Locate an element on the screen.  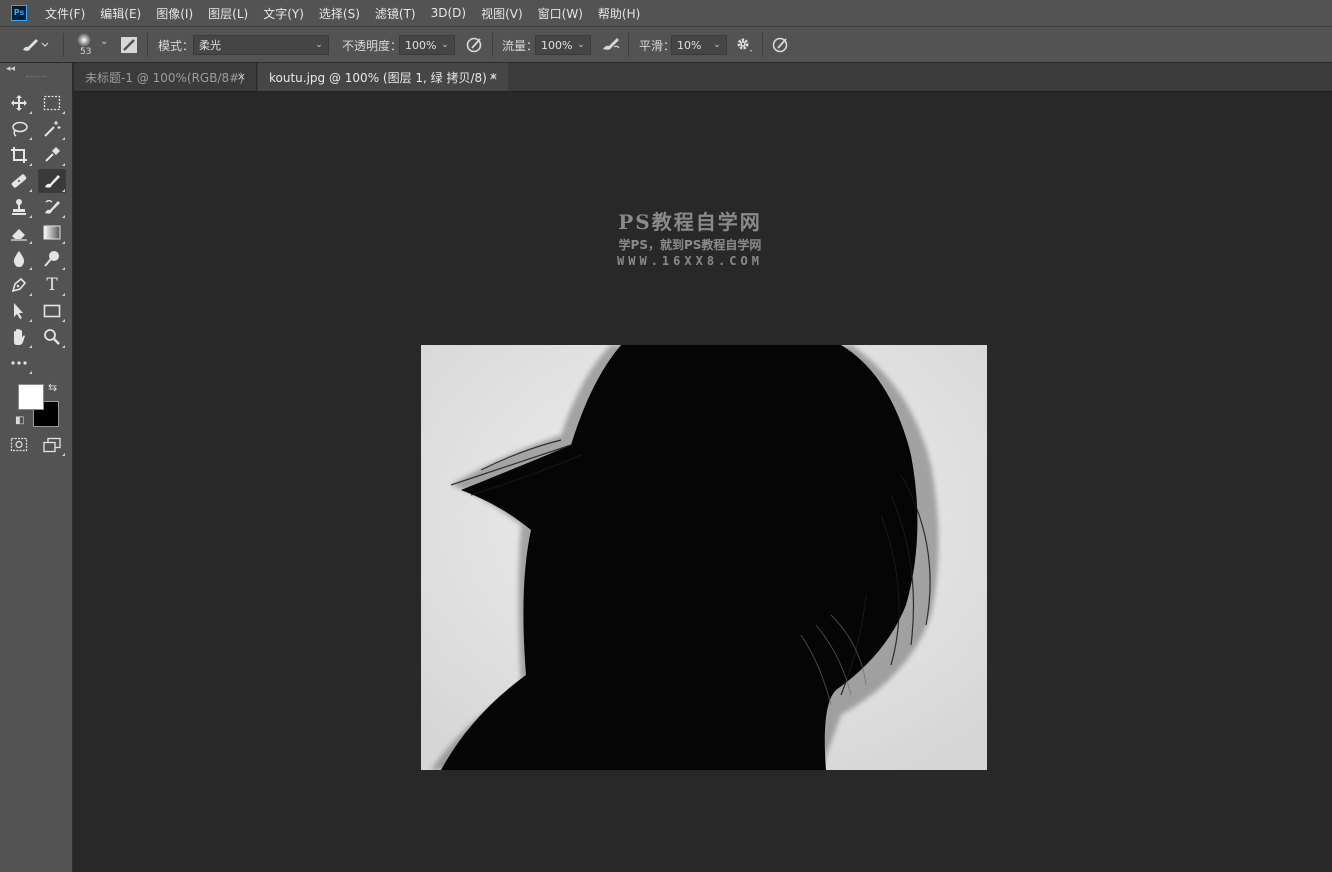
hand-tool is located at coordinates (19, 337).